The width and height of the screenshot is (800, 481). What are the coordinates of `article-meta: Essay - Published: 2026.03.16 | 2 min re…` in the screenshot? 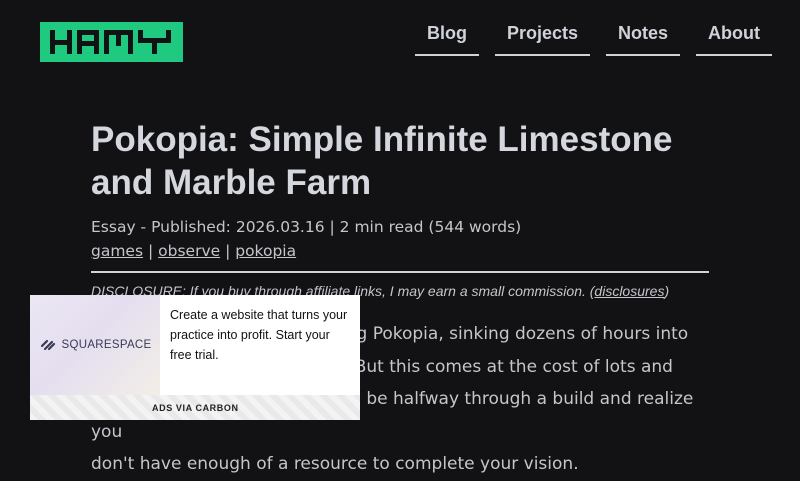 It's located at (306, 227).